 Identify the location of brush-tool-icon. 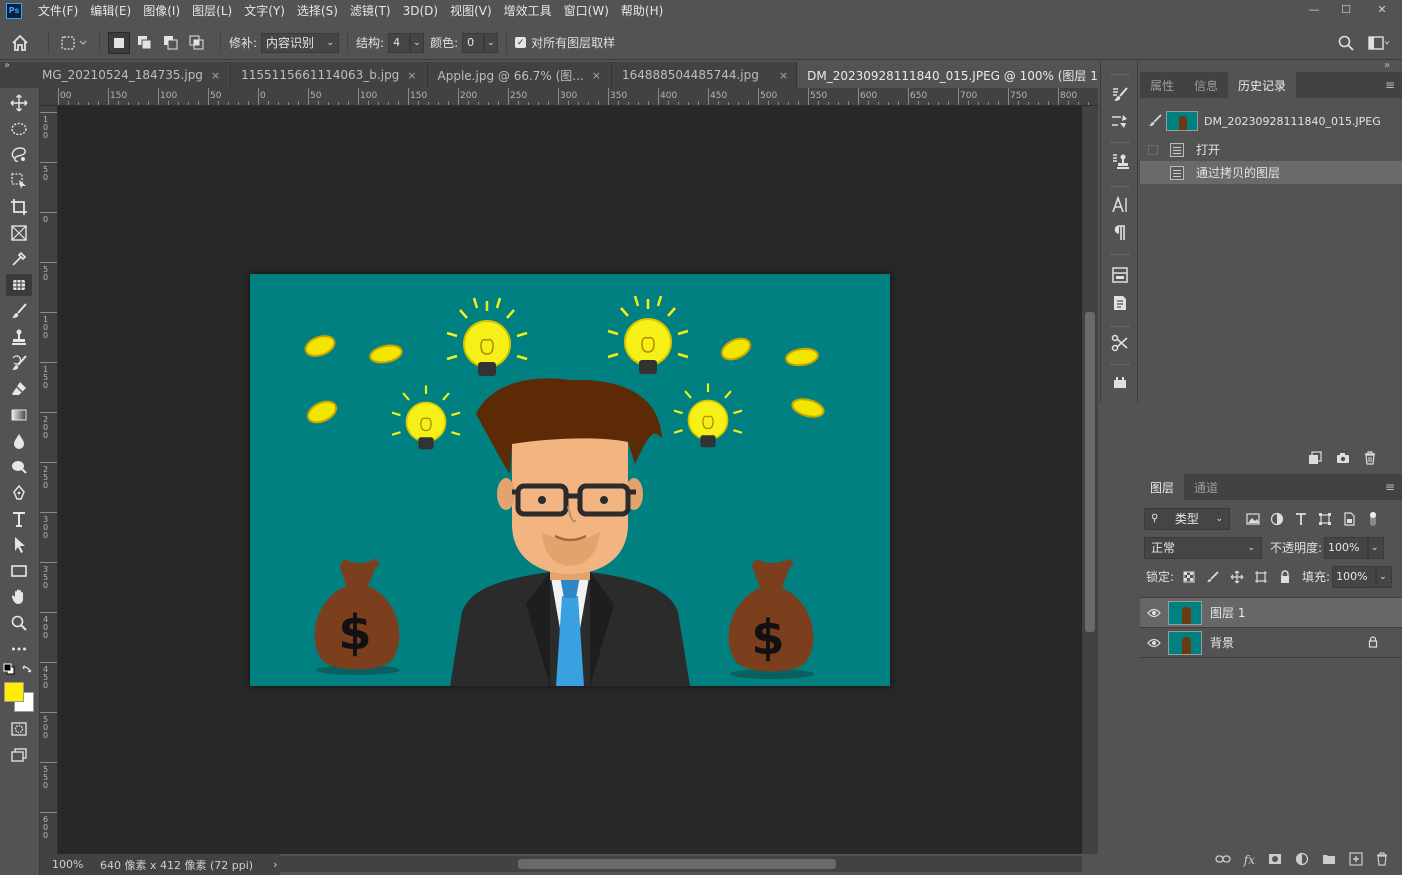
(19, 311).